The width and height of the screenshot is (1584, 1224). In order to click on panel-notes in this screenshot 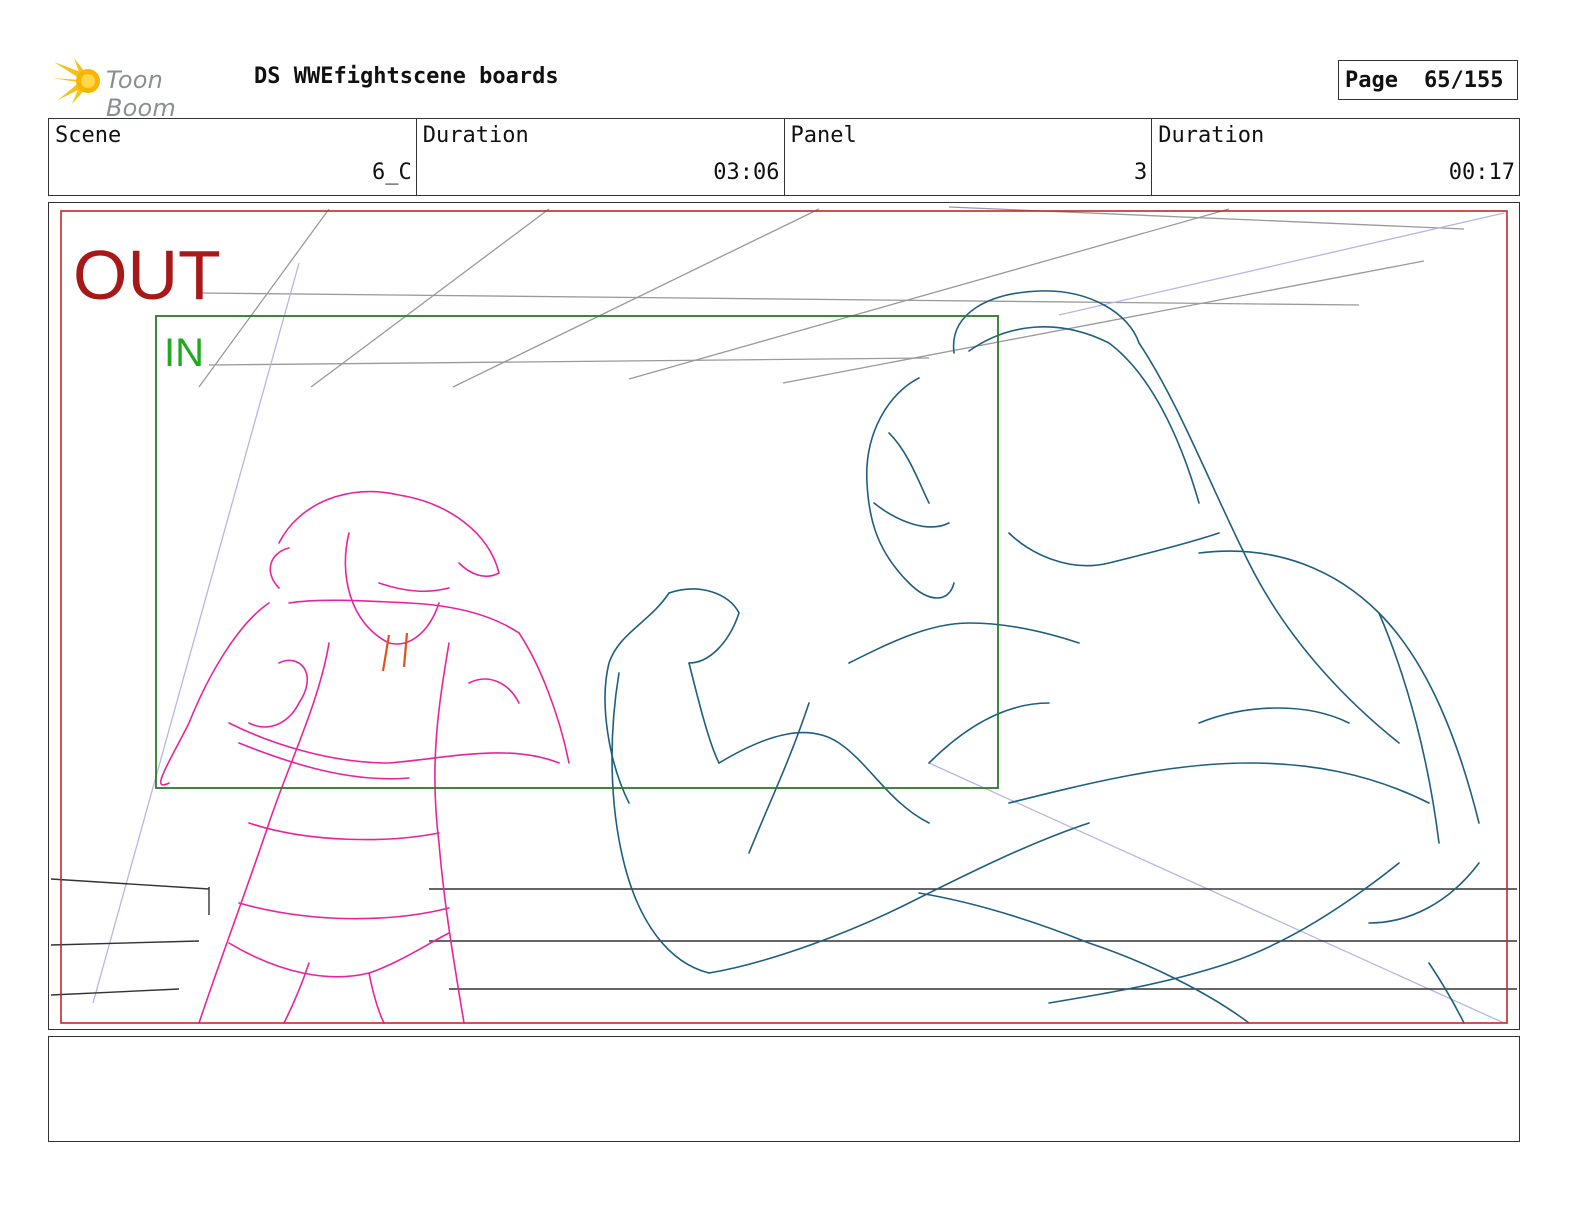, I will do `click(784, 1089)`.